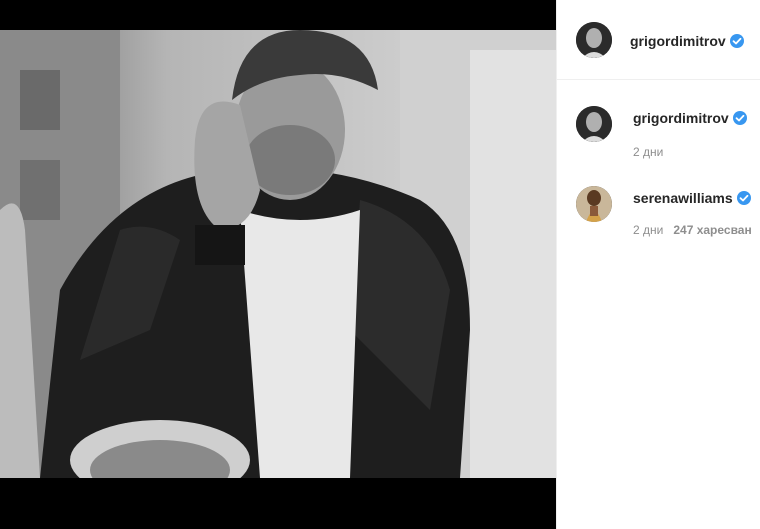 Image resolution: width=760 pixels, height=529 pixels. Describe the element at coordinates (678, 41) in the screenshot. I see `post-author-name: grigordimitrov` at that location.